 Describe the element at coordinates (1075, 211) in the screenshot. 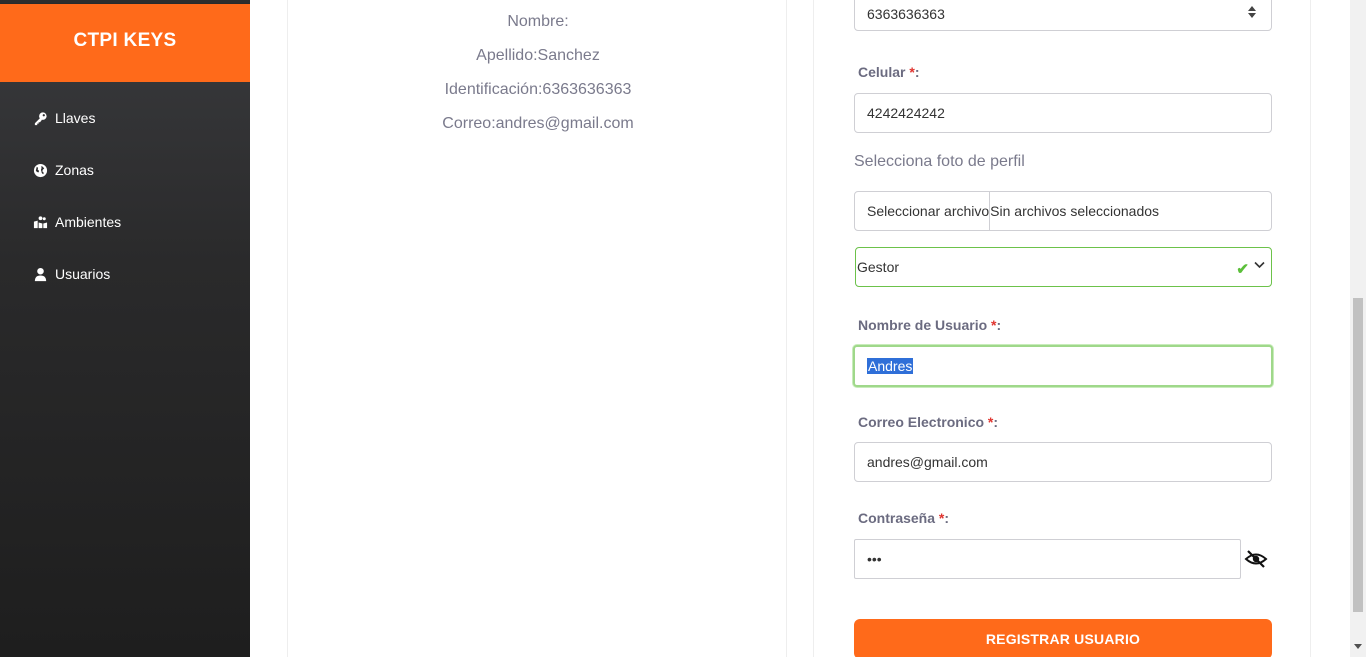

I see `file-status: Sin archivos seleccionados` at that location.